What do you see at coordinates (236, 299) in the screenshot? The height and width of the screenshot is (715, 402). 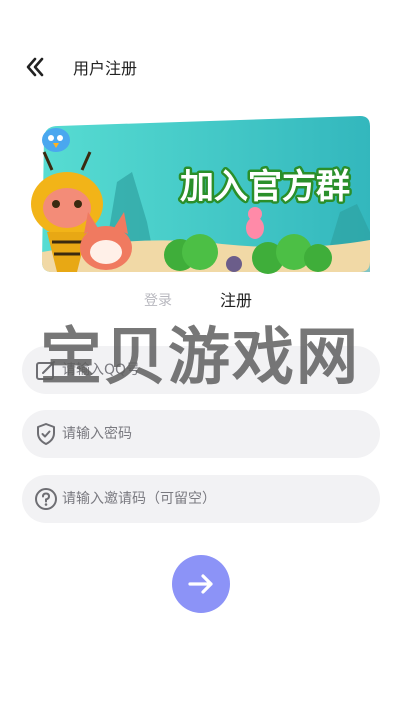 I see `tab-register: 注册` at bounding box center [236, 299].